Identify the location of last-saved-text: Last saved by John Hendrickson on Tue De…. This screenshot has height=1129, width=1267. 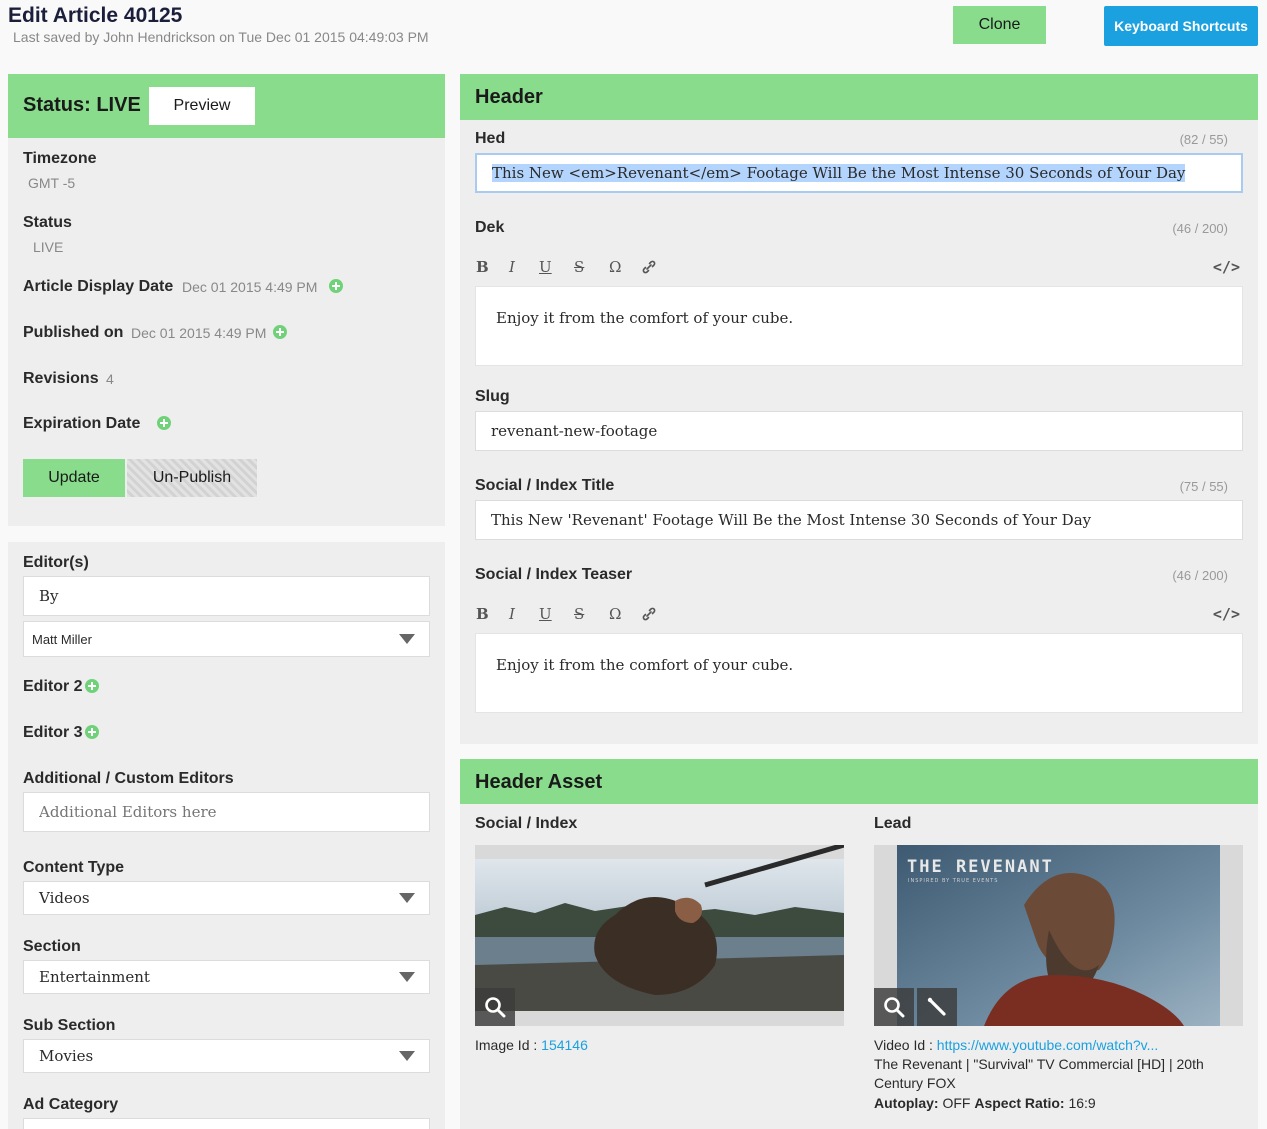
(221, 37).